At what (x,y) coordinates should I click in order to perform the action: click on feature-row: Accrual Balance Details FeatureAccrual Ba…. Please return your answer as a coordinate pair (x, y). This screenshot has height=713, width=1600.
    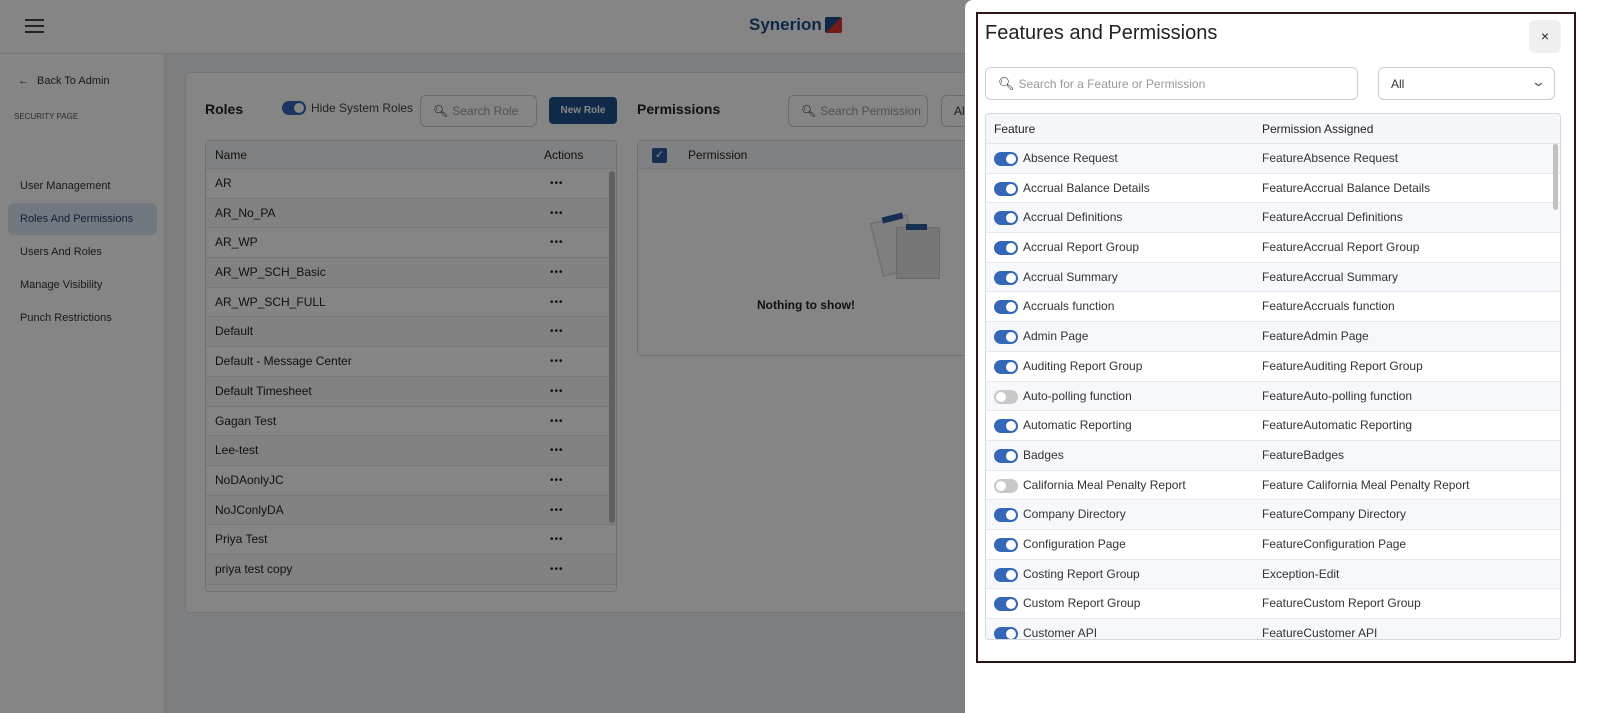
    Looking at the image, I should click on (1273, 189).